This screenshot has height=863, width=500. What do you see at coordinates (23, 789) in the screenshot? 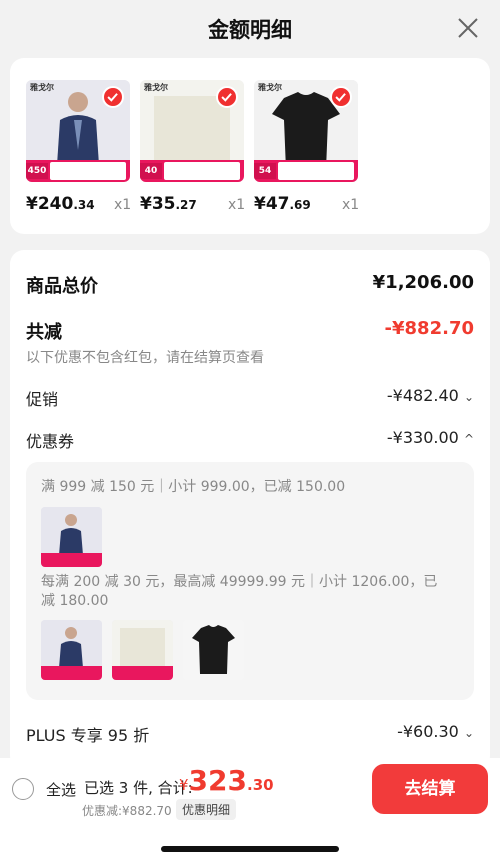
I see `select-all-radio` at bounding box center [23, 789].